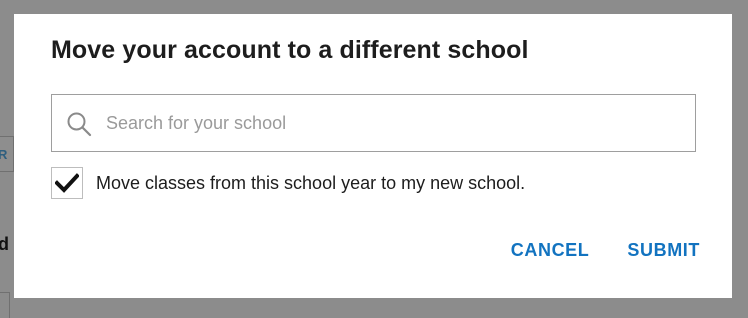 The width and height of the screenshot is (748, 318). I want to click on move-classes-checkbox, so click(67, 183).